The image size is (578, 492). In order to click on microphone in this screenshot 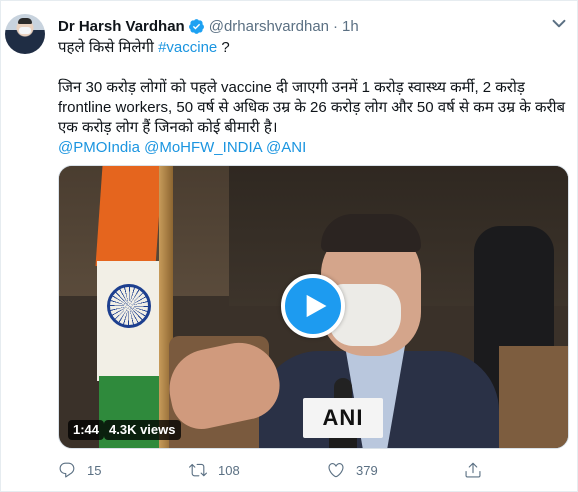, I will do `click(343, 389)`.